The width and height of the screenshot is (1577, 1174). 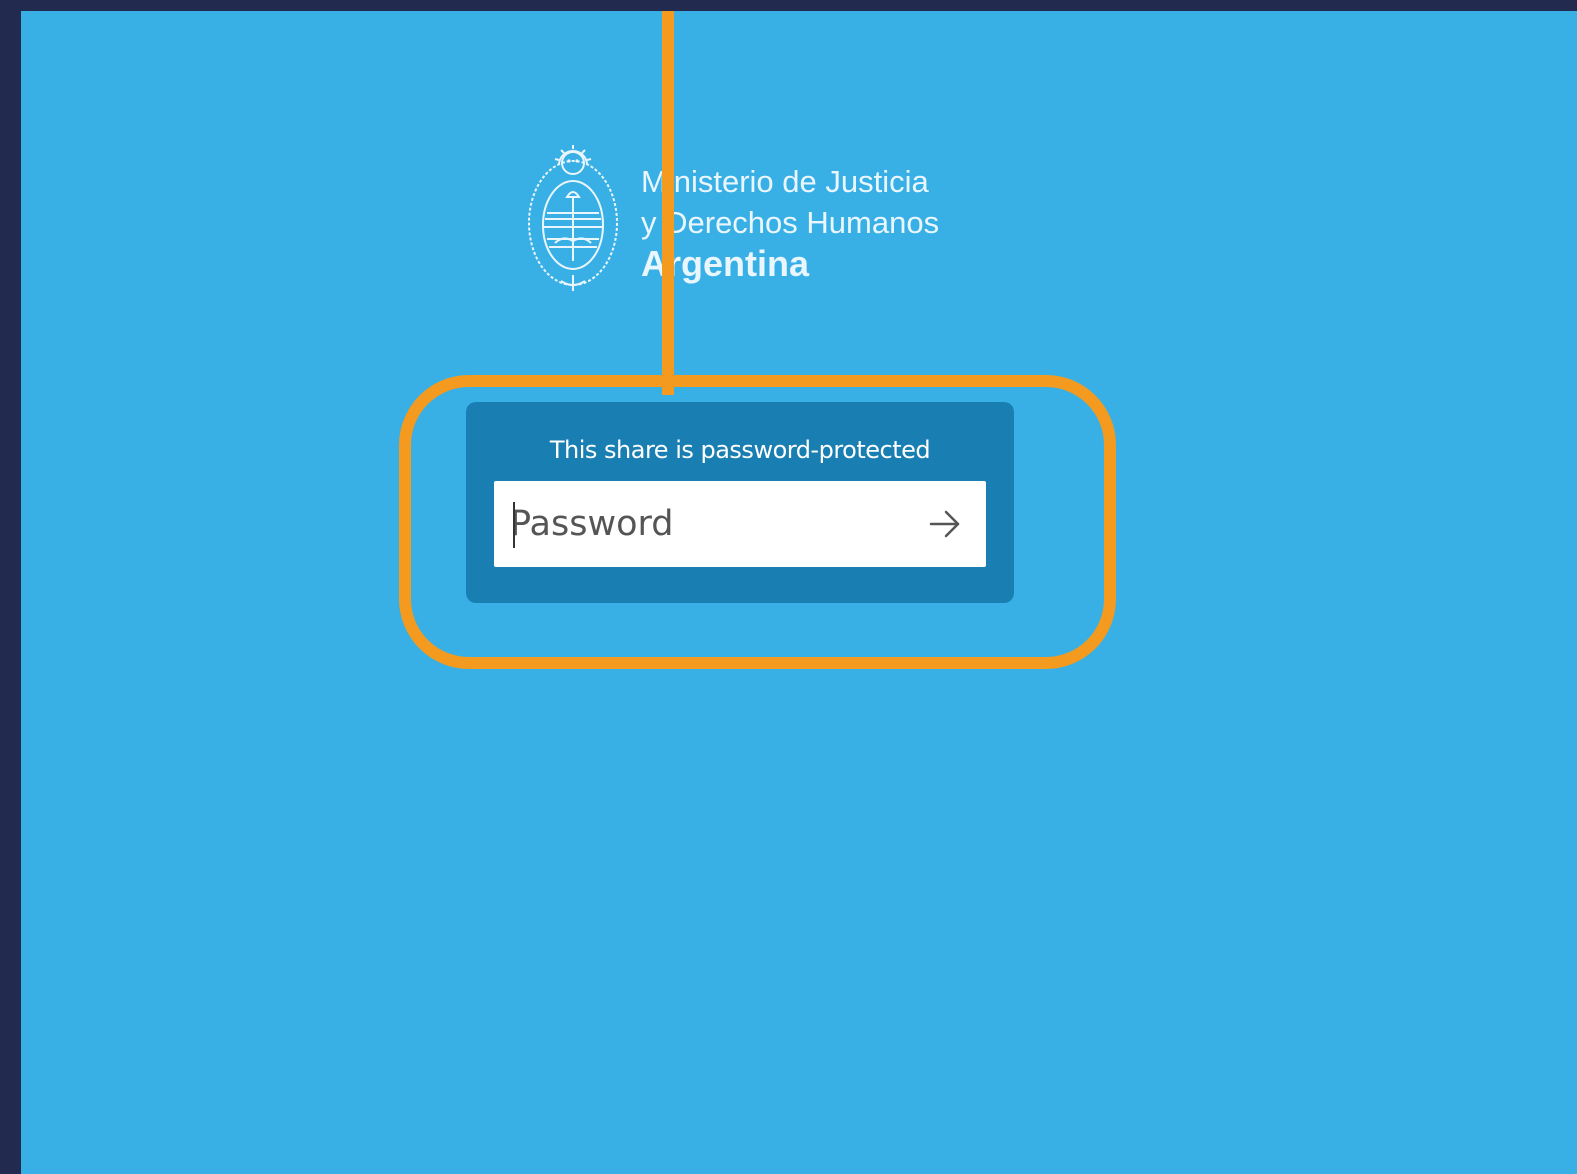 I want to click on password-card-title: This share is password-protected, so click(x=740, y=450).